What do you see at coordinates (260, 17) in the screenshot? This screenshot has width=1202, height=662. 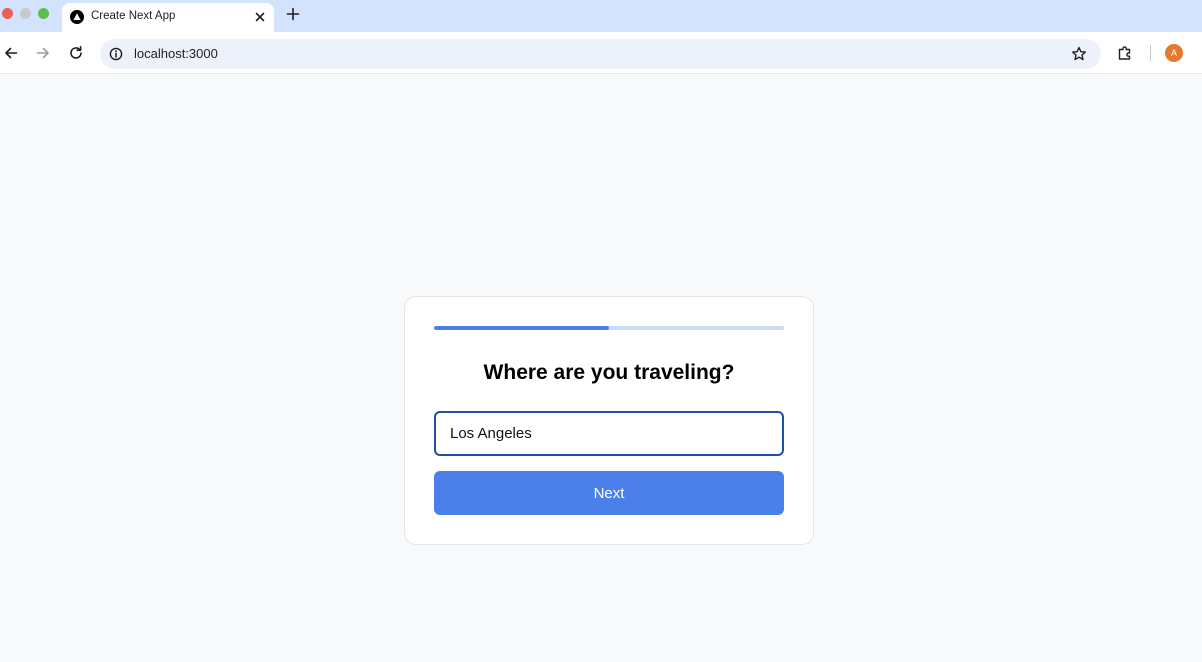 I see `close-tab-icon` at bounding box center [260, 17].